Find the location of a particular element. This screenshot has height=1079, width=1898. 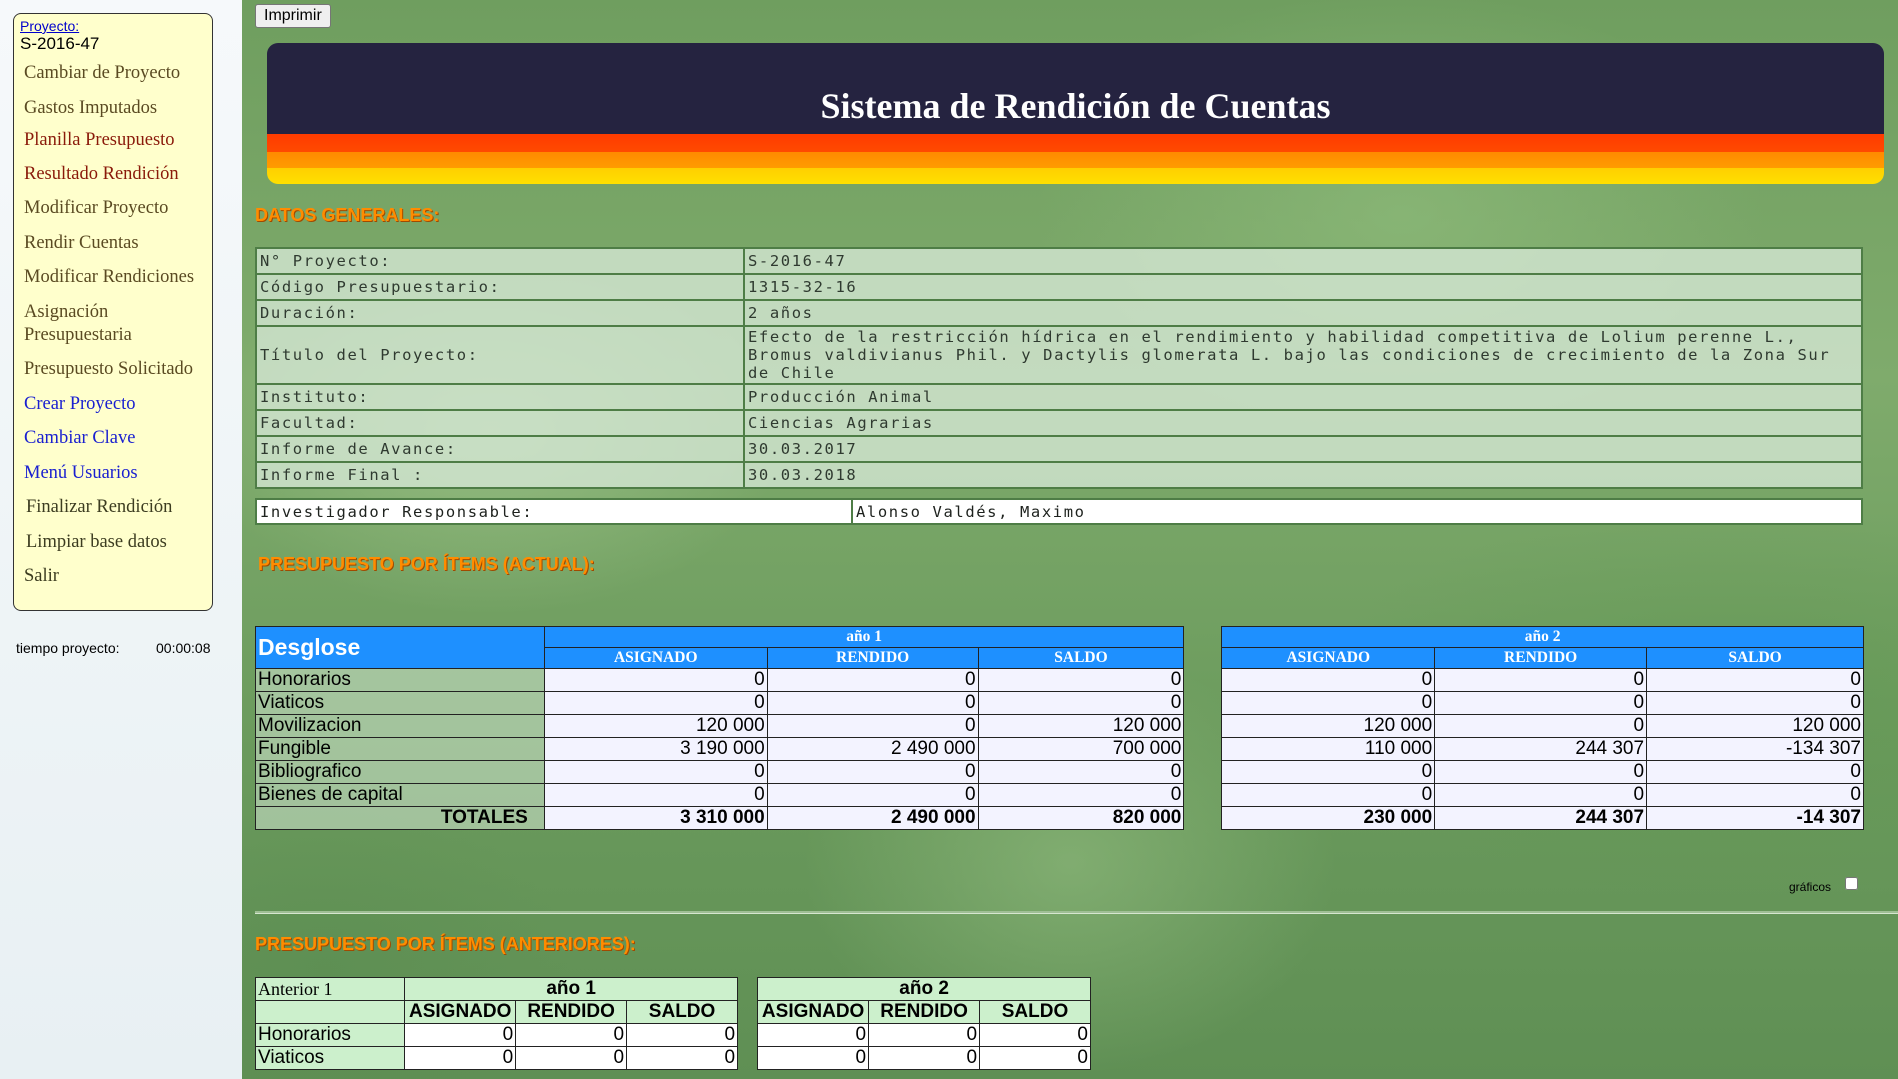

year1-header: año 1 is located at coordinates (864, 637).